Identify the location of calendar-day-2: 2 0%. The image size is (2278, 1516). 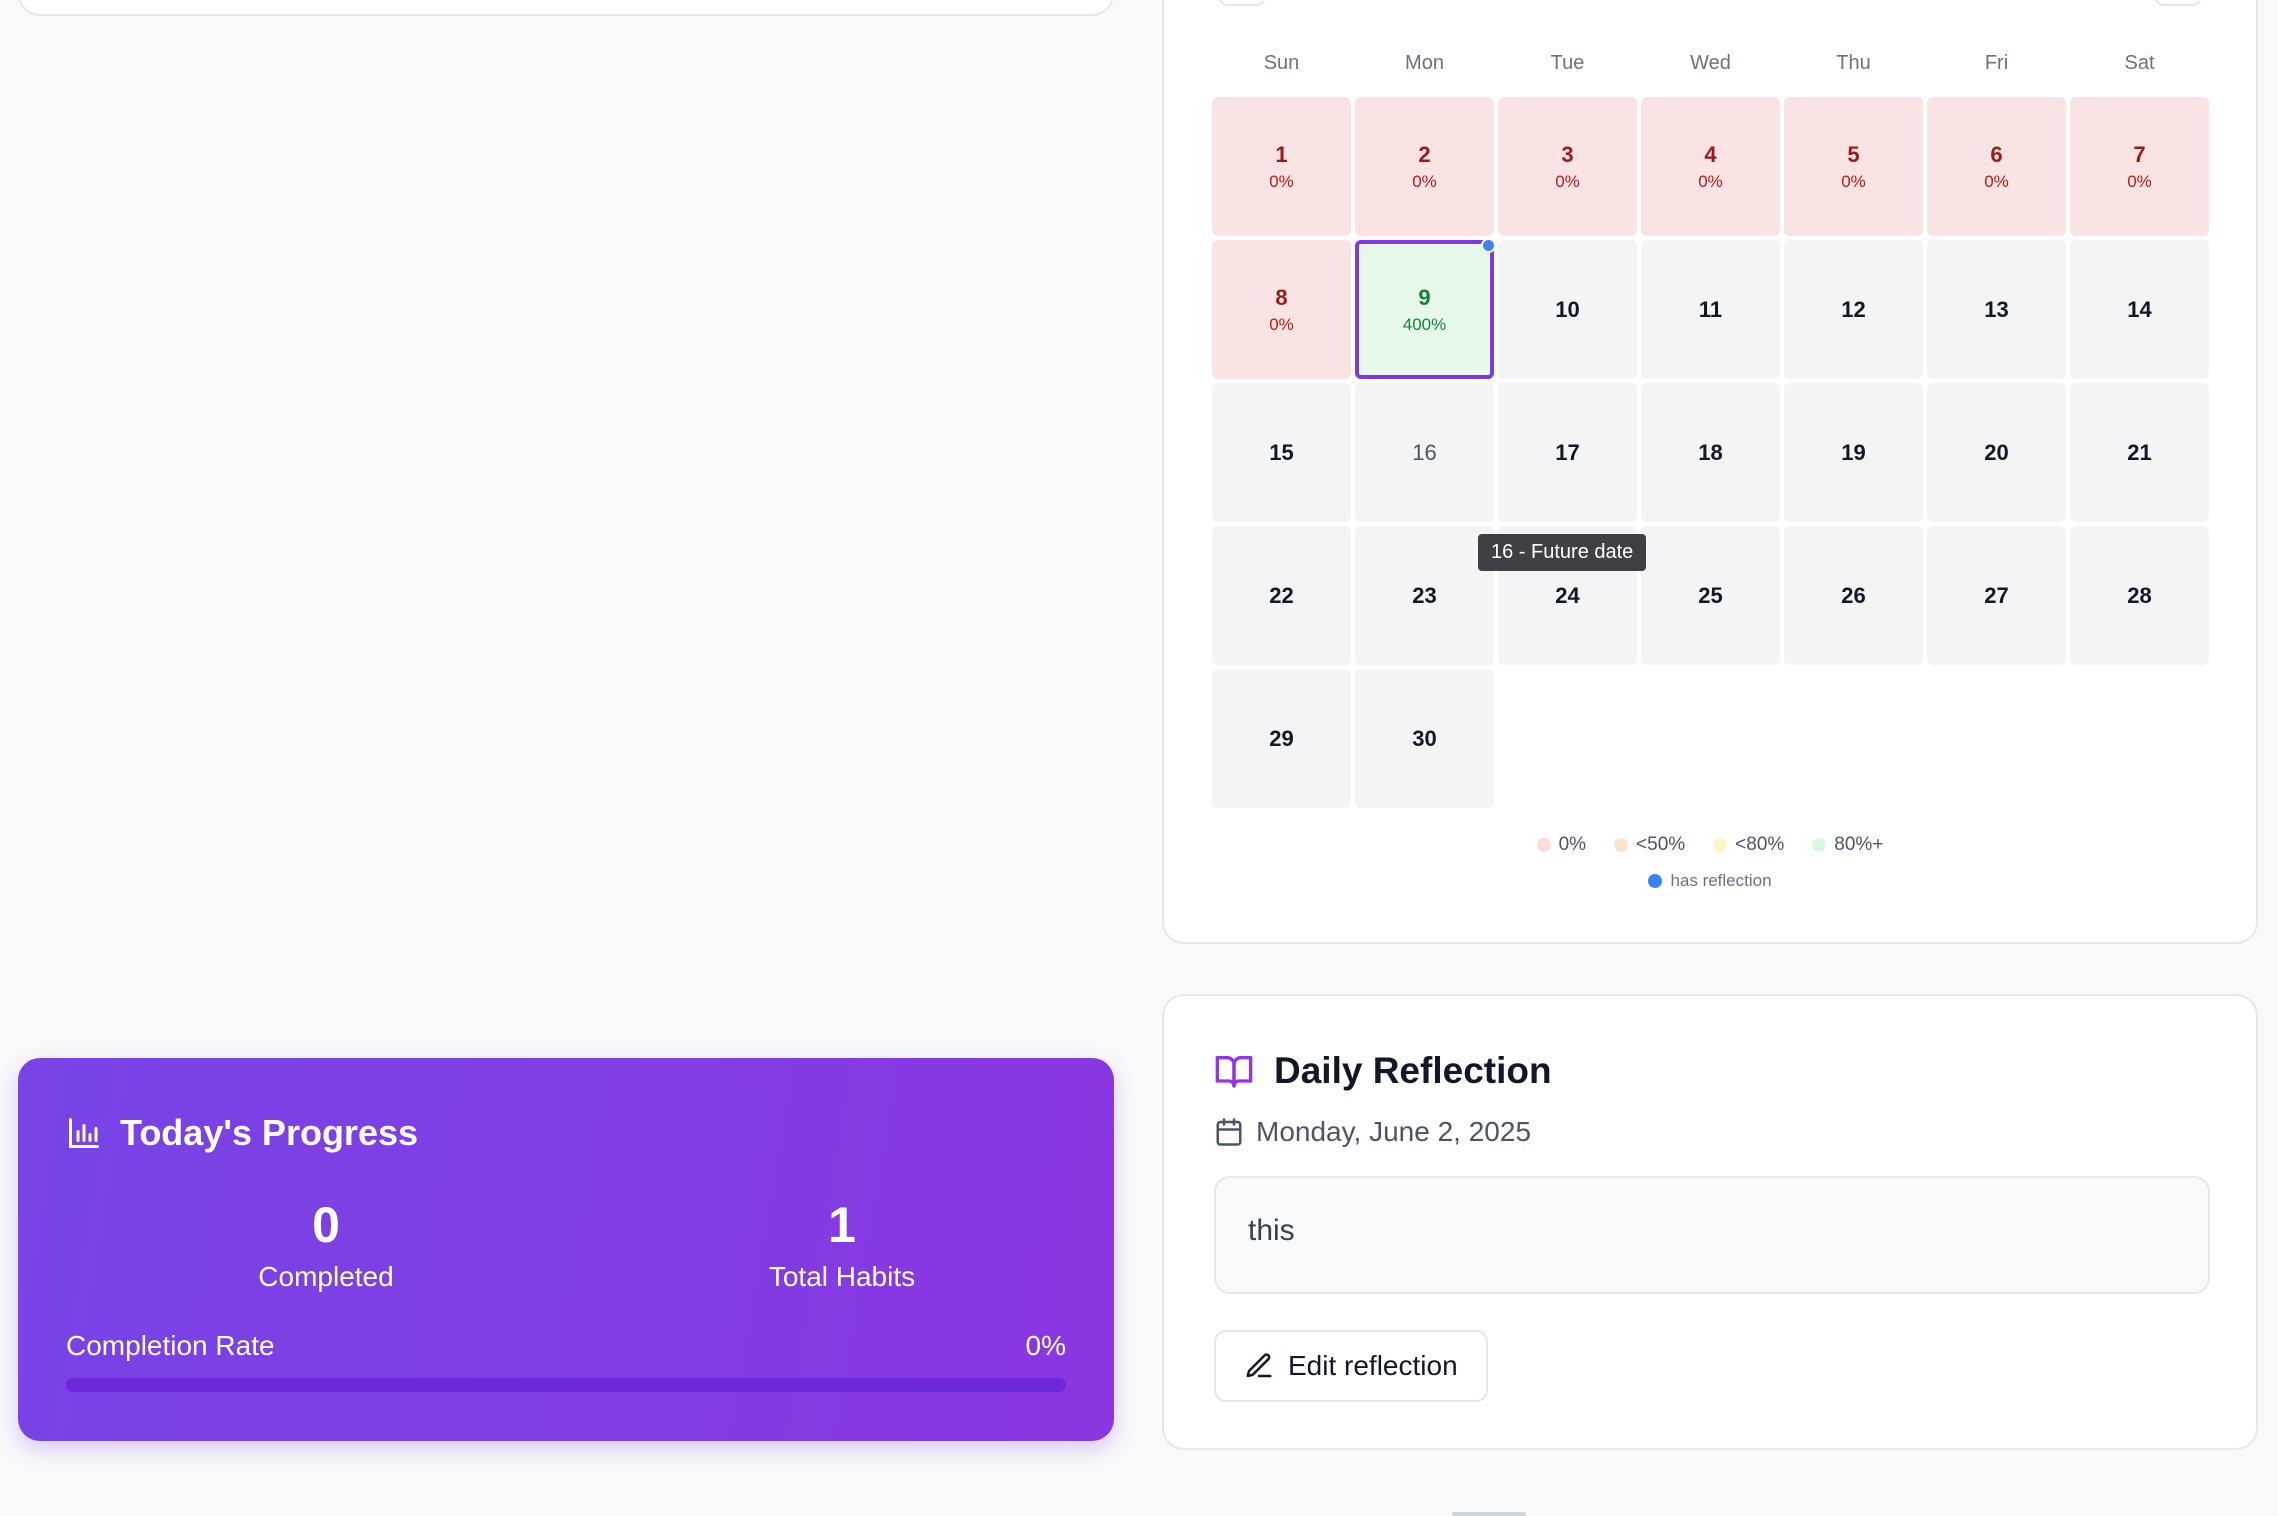
(1424, 166).